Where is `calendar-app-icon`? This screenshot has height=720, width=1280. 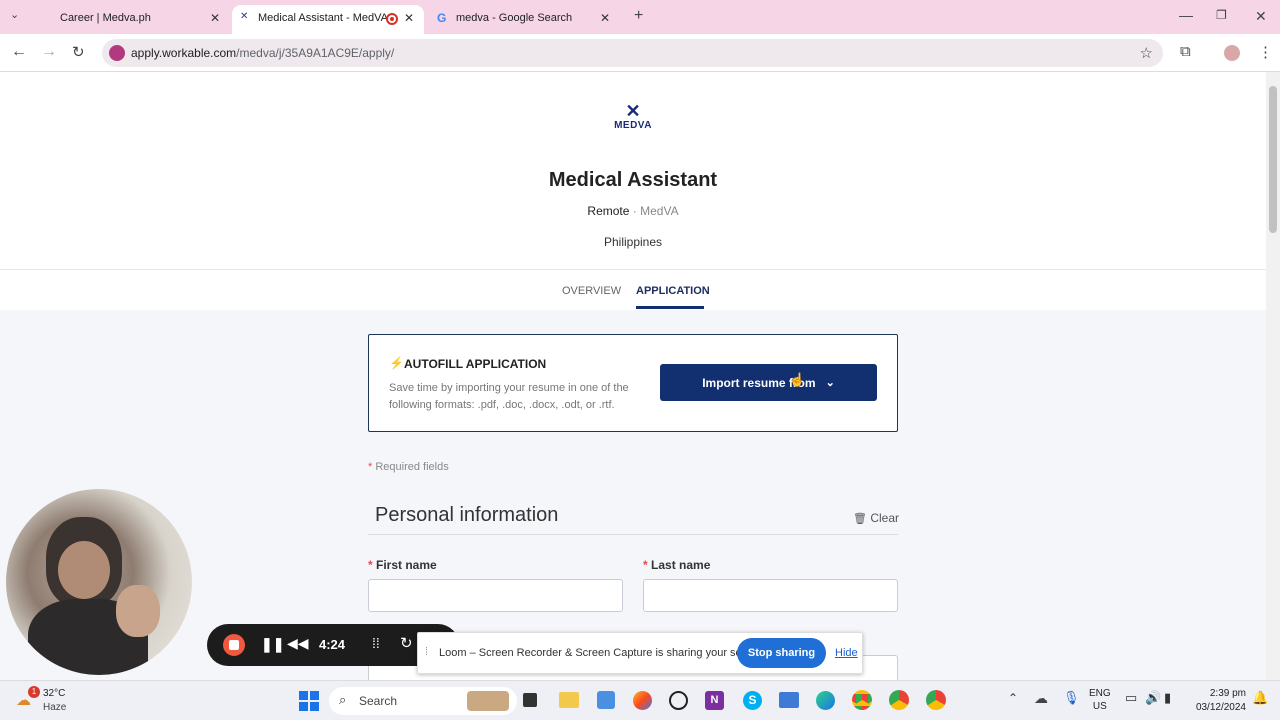 calendar-app-icon is located at coordinates (606, 700).